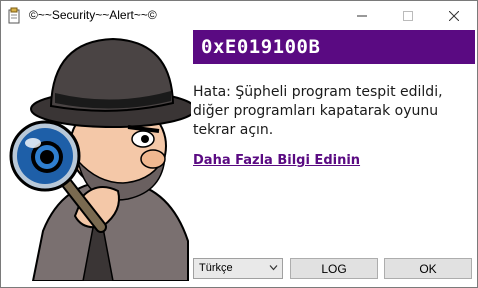 The height and width of the screenshot is (288, 478). What do you see at coordinates (334, 268) in the screenshot?
I see `log-button: LOG` at bounding box center [334, 268].